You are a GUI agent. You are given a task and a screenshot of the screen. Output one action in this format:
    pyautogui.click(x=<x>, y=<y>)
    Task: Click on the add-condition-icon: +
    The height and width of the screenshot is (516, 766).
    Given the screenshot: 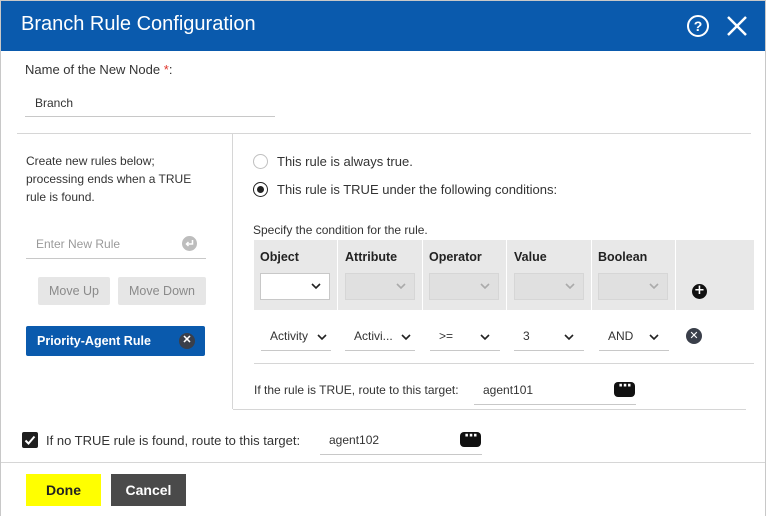 What is the action you would take?
    pyautogui.click(x=699, y=291)
    